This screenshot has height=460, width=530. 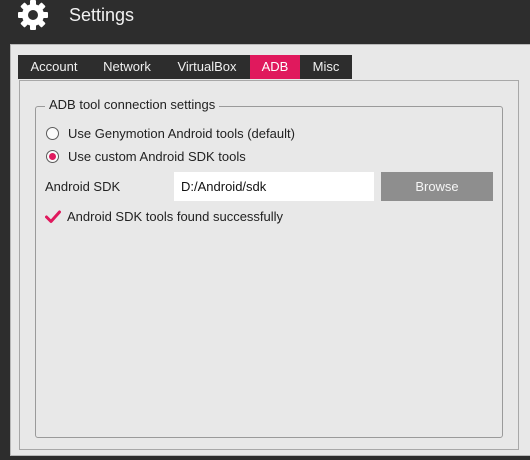 What do you see at coordinates (52, 156) in the screenshot?
I see `radio-button-checked` at bounding box center [52, 156].